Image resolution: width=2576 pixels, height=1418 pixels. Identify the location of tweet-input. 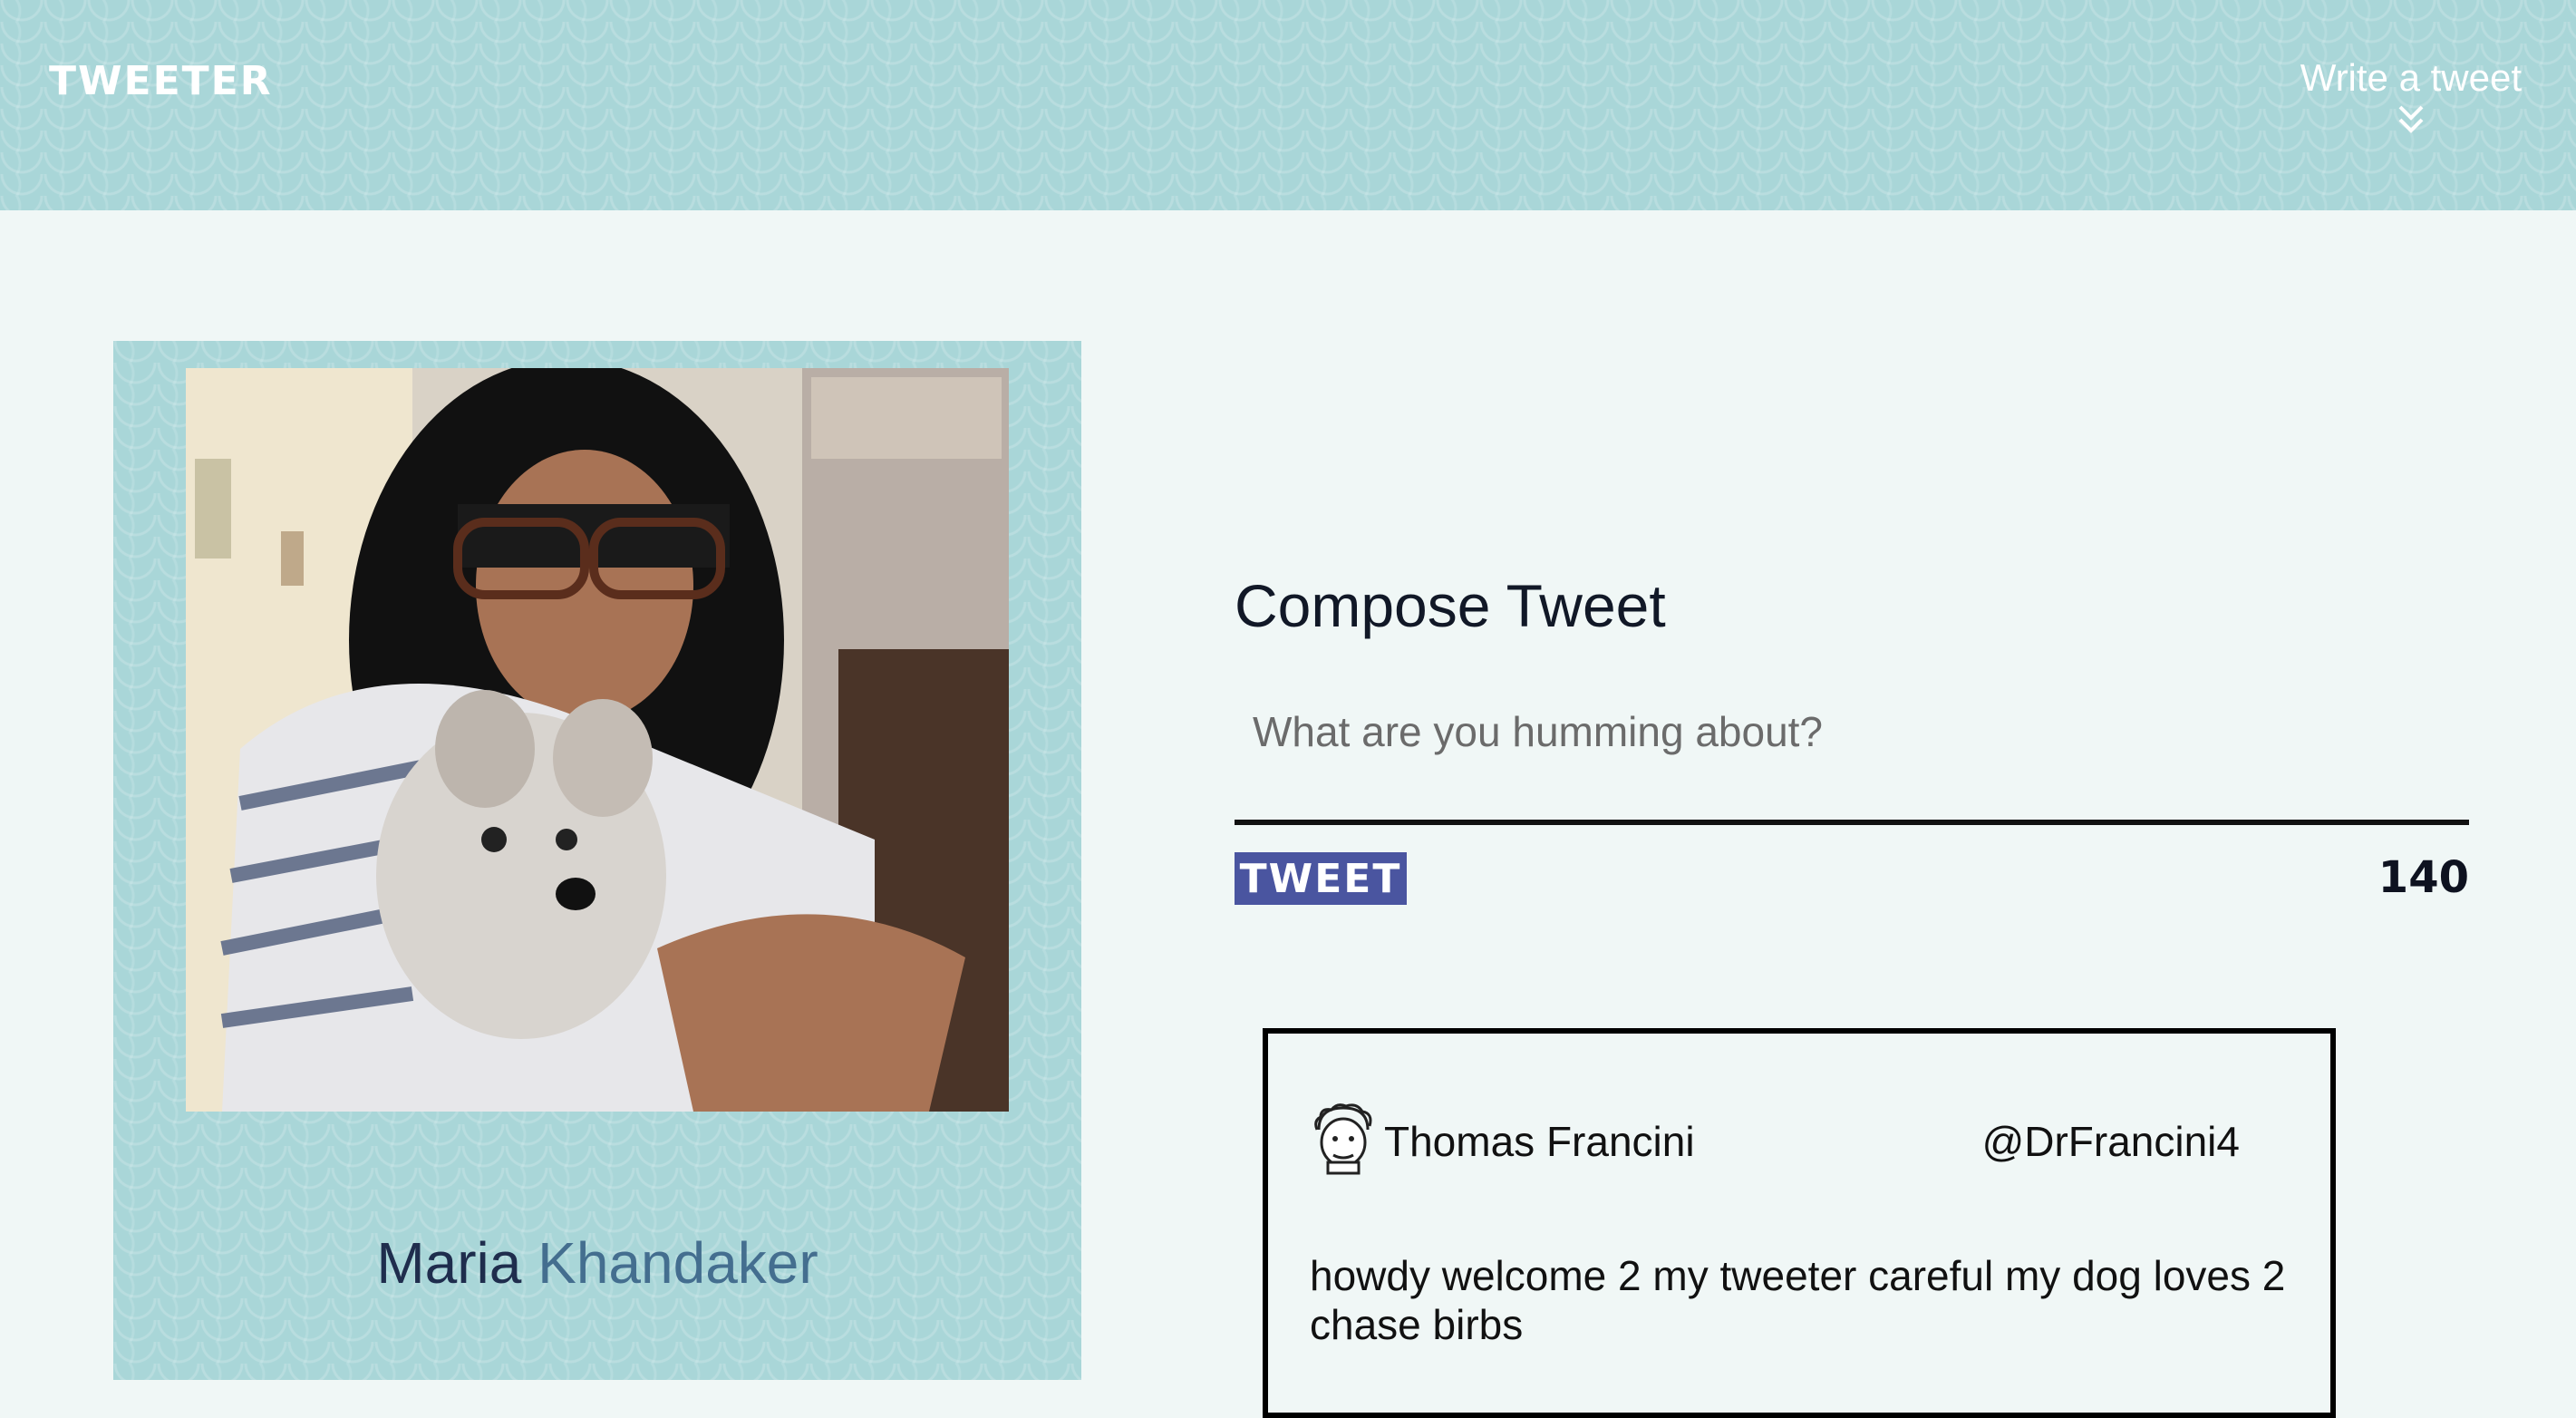
(1852, 761).